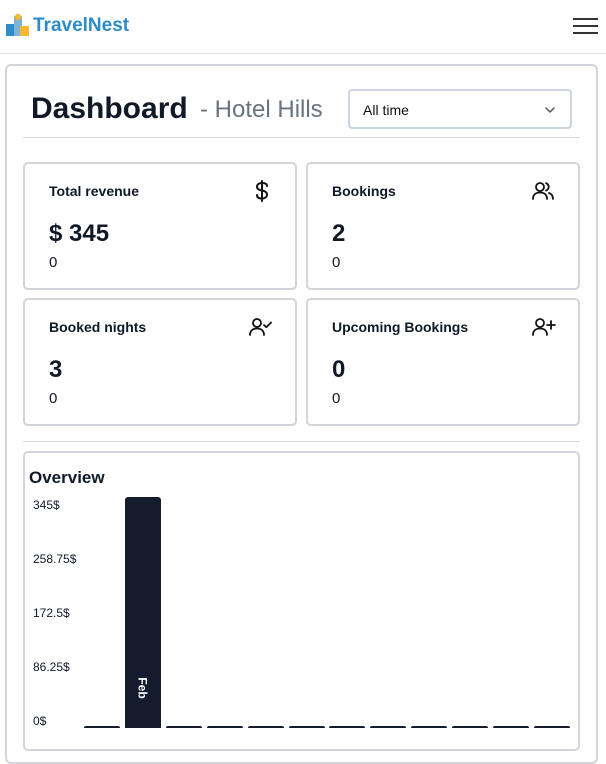 The image size is (606, 764). I want to click on chart-bar-nov, so click(511, 727).